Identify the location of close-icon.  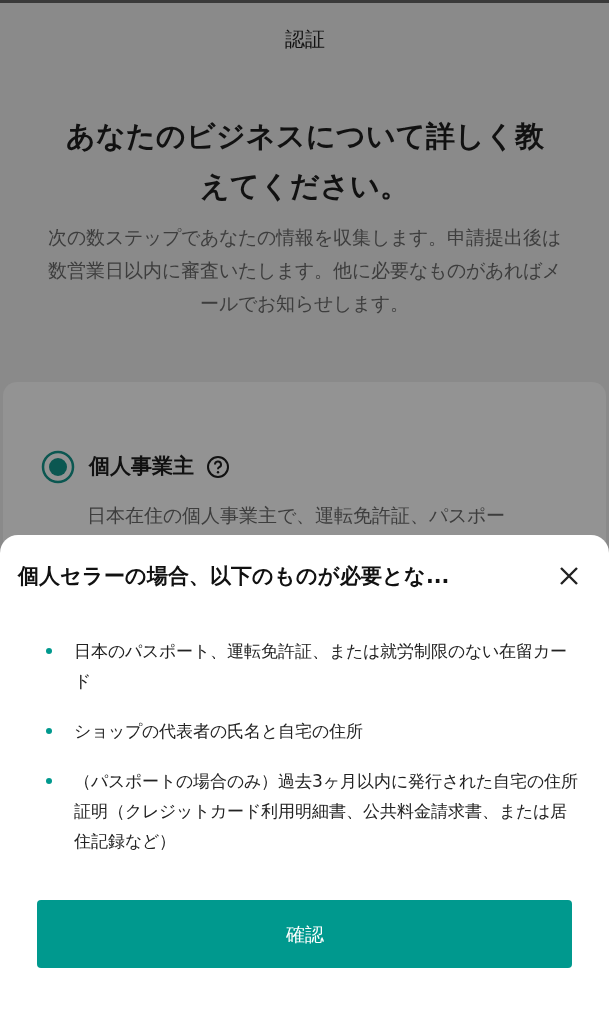
(569, 576).